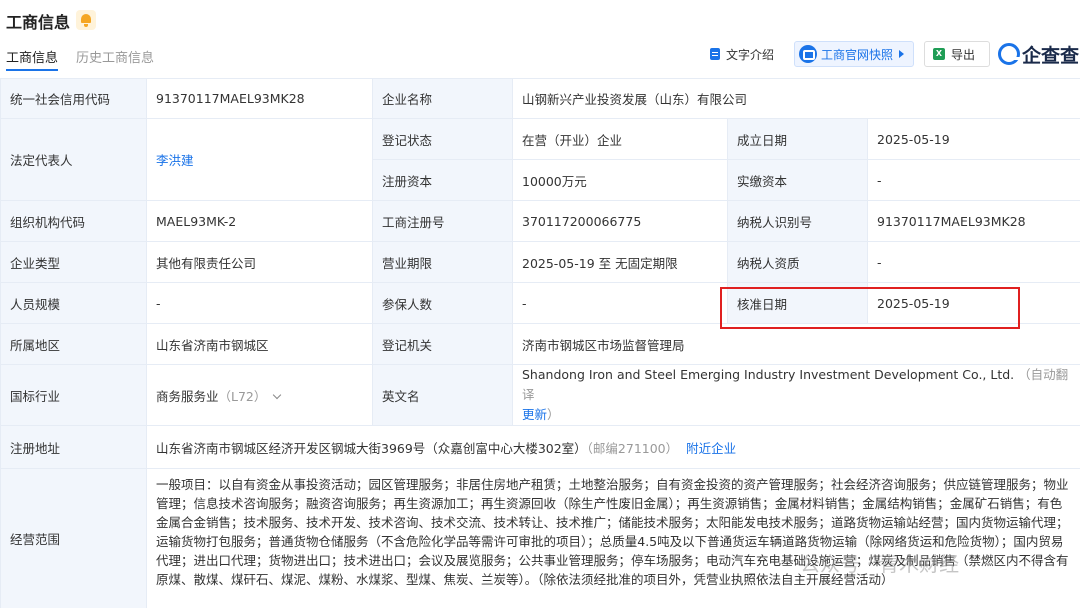 Image resolution: width=1080 pixels, height=608 pixels. I want to click on address-value: 山东省济南市钢城区经济开发区钢城大街3969号（众嘉创富中心大楼302室）, so click(371, 448).